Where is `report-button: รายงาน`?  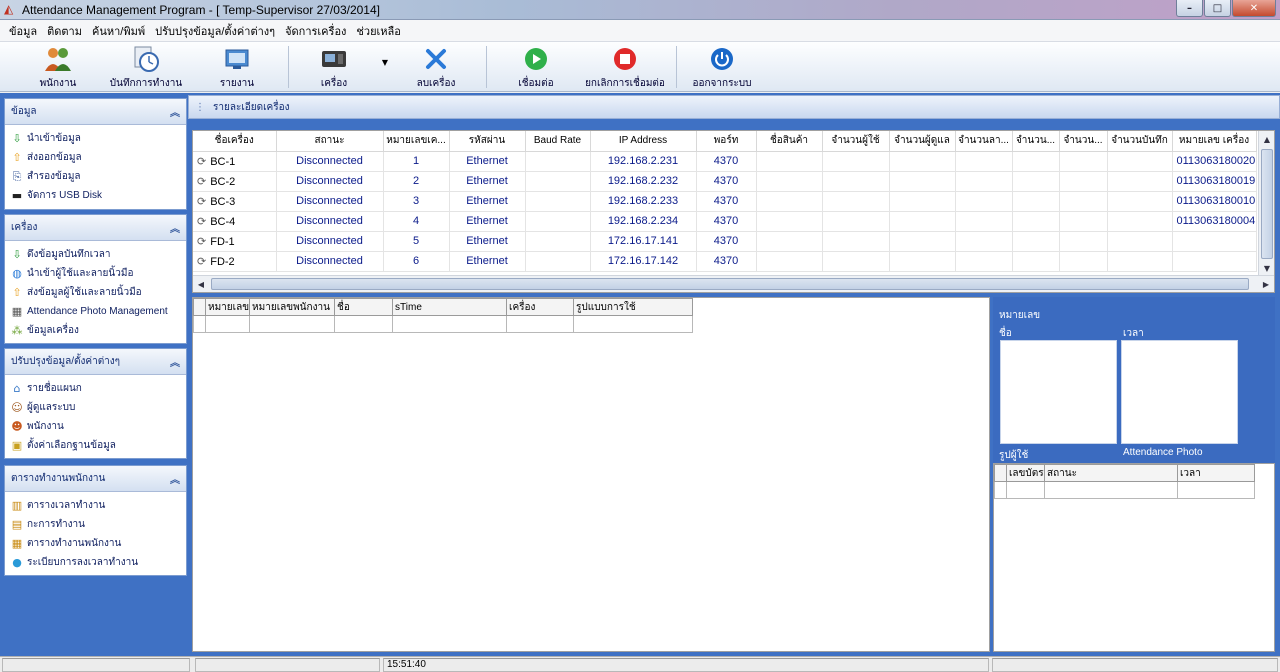
report-button: รายงาน is located at coordinates (237, 68).